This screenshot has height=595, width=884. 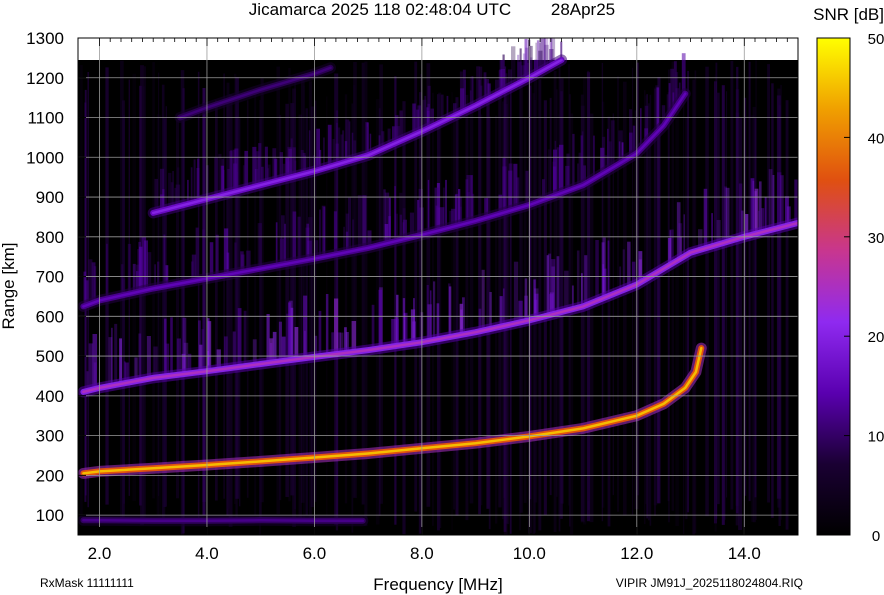 What do you see at coordinates (744, 553) in the screenshot?
I see `x-tick-label: 14.0` at bounding box center [744, 553].